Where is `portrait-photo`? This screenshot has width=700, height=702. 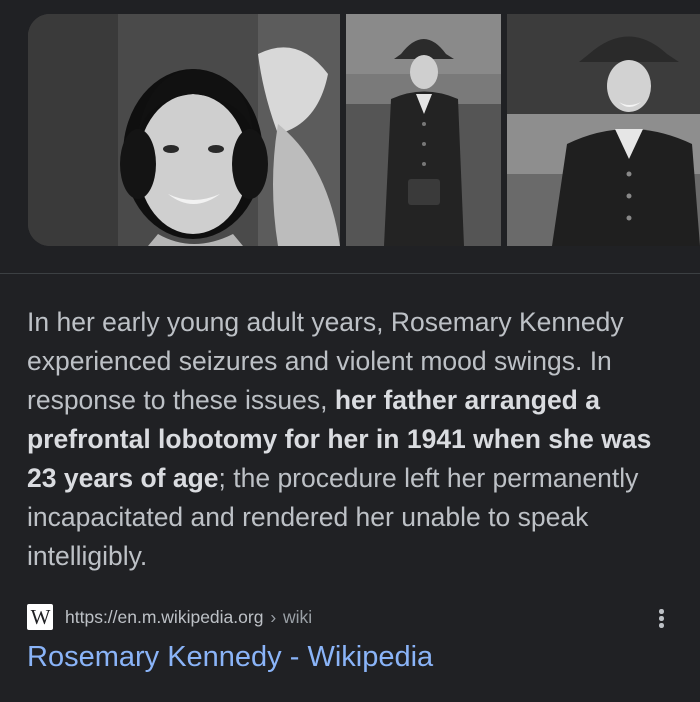 portrait-photo is located at coordinates (184, 130).